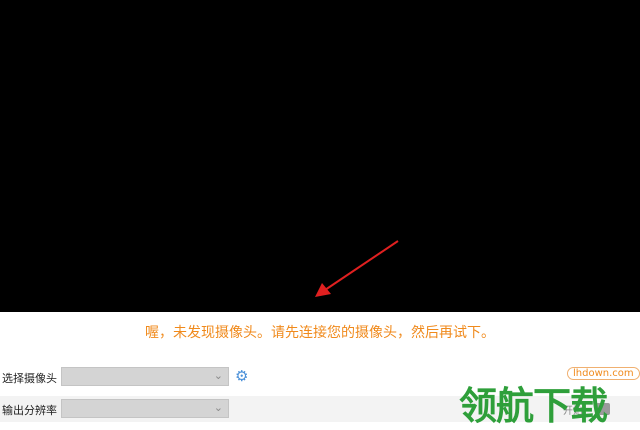 This screenshot has height=430, width=640. What do you see at coordinates (241, 376) in the screenshot?
I see `gear-icon: ⚙` at bounding box center [241, 376].